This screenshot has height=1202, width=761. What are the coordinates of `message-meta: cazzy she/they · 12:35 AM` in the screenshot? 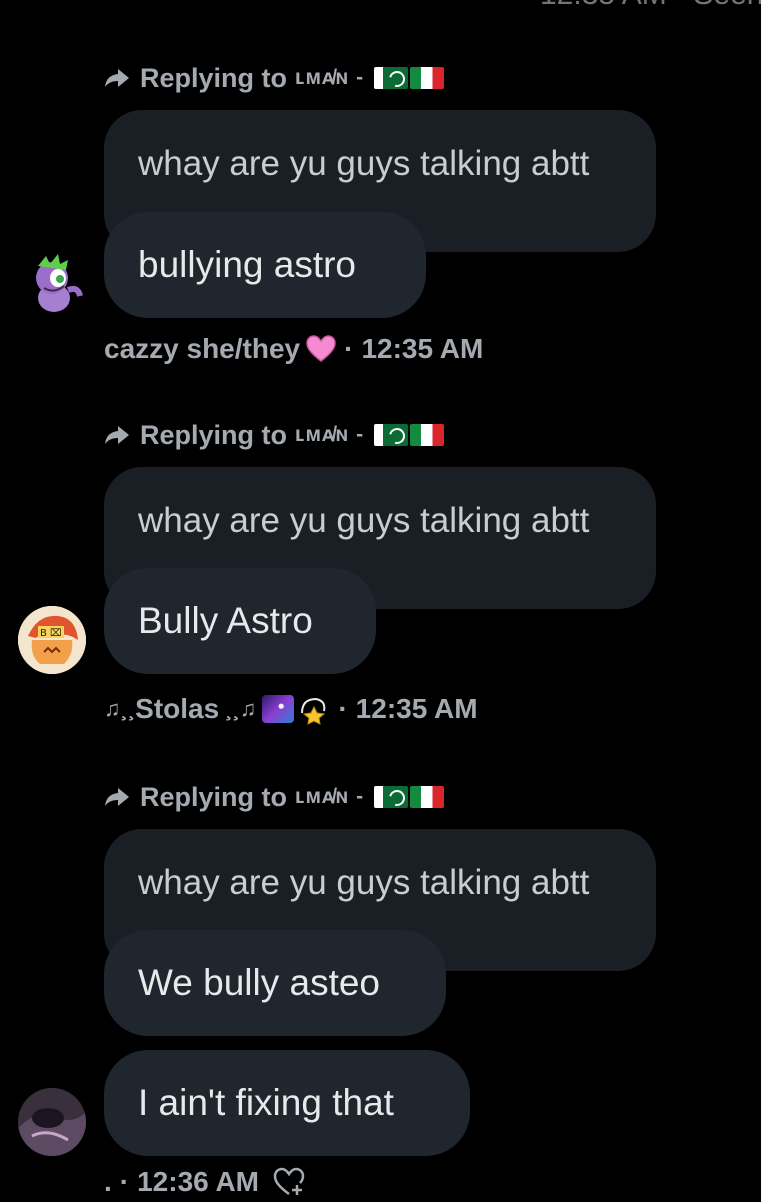 It's located at (294, 348).